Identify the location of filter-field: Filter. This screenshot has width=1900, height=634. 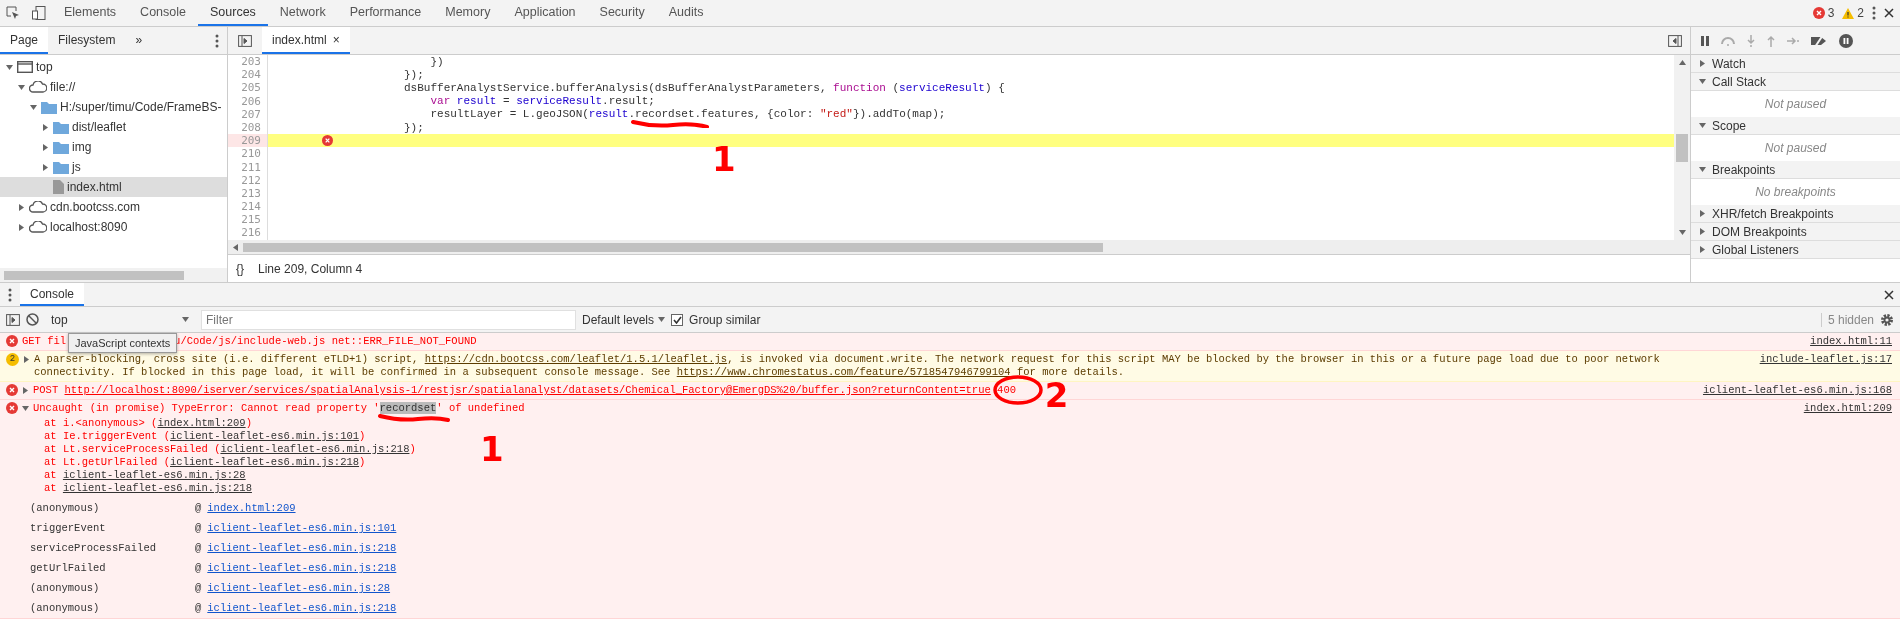
(388, 319).